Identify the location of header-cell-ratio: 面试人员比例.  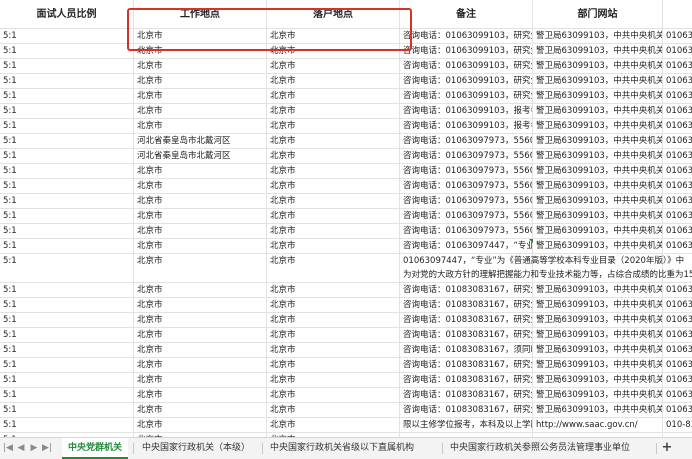
(67, 14).